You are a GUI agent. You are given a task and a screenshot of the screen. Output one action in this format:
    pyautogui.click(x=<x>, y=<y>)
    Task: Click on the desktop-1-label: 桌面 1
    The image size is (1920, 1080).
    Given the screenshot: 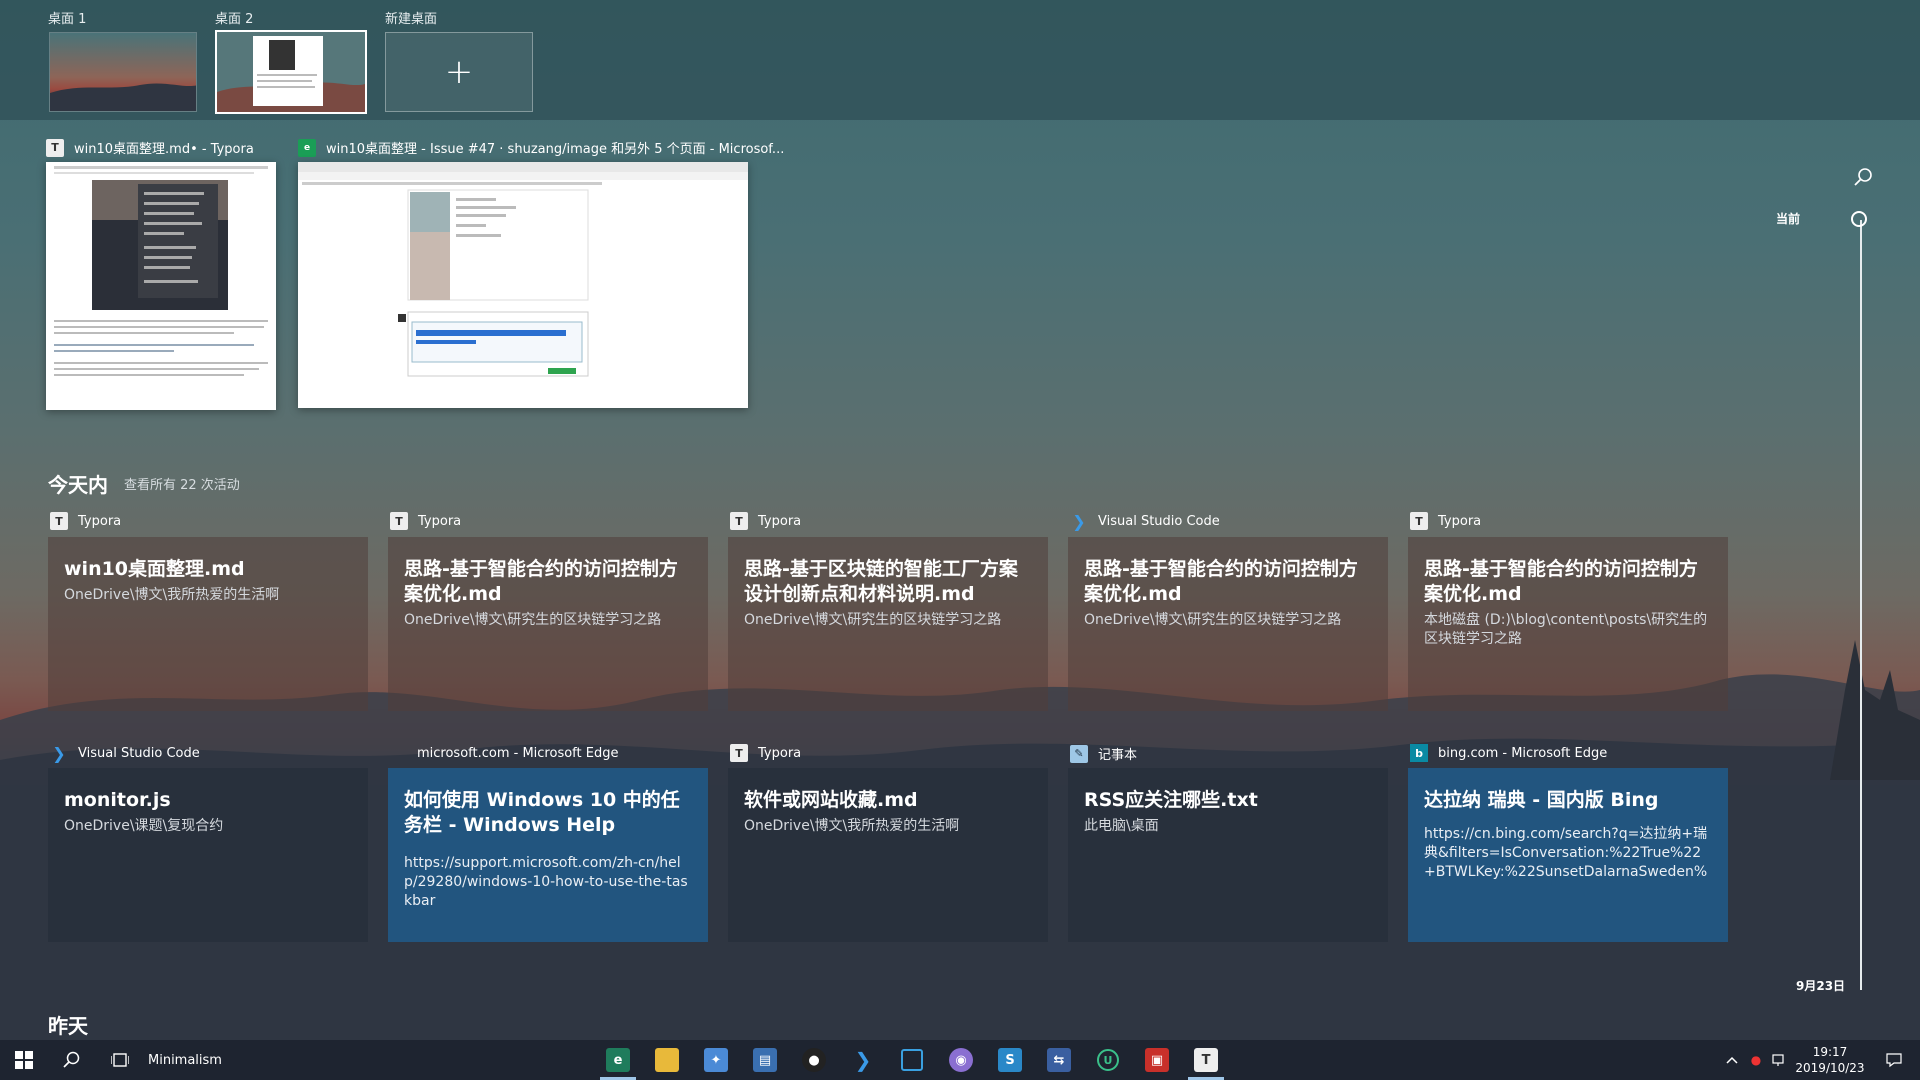 What is the action you would take?
    pyautogui.click(x=67, y=19)
    